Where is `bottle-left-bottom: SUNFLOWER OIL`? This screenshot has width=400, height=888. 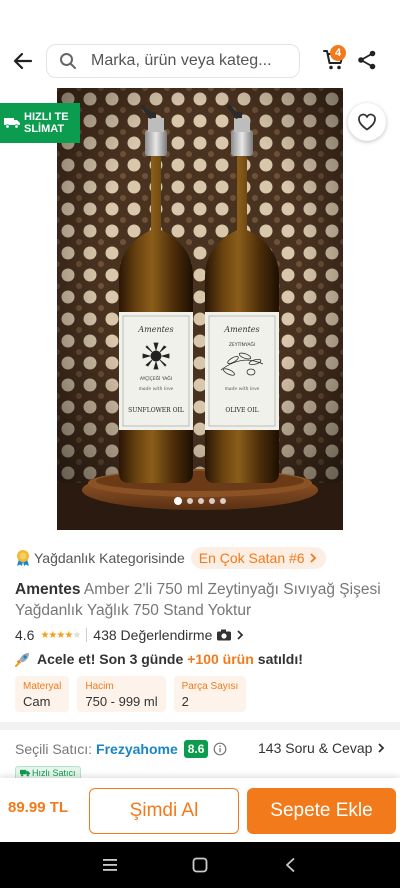 bottle-left-bottom: SUNFLOWER OIL is located at coordinates (156, 410).